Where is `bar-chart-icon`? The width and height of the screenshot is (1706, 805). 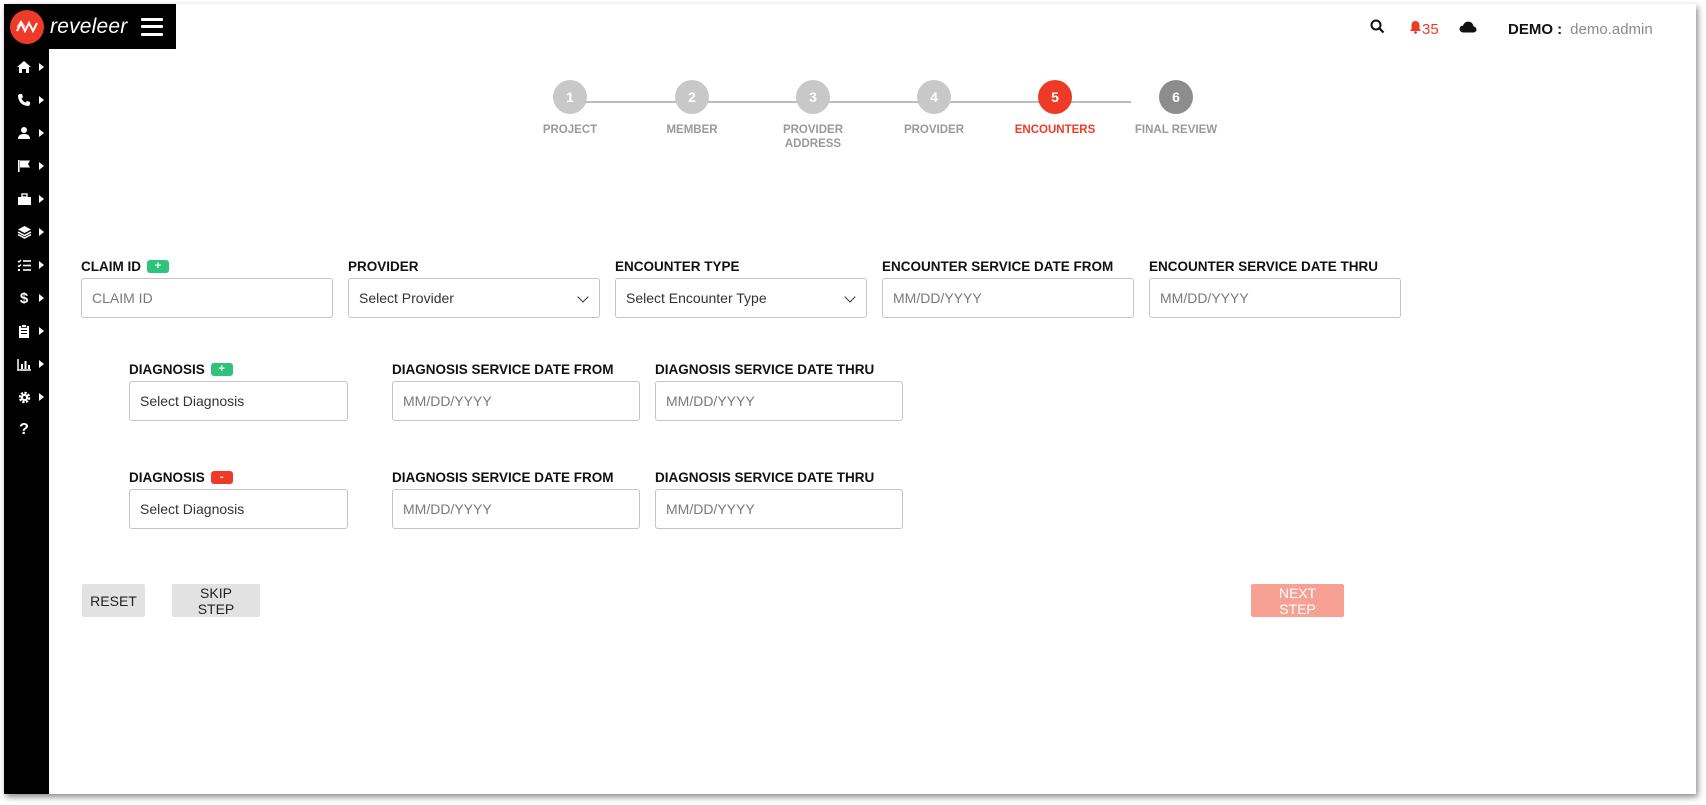
bar-chart-icon is located at coordinates (24, 364).